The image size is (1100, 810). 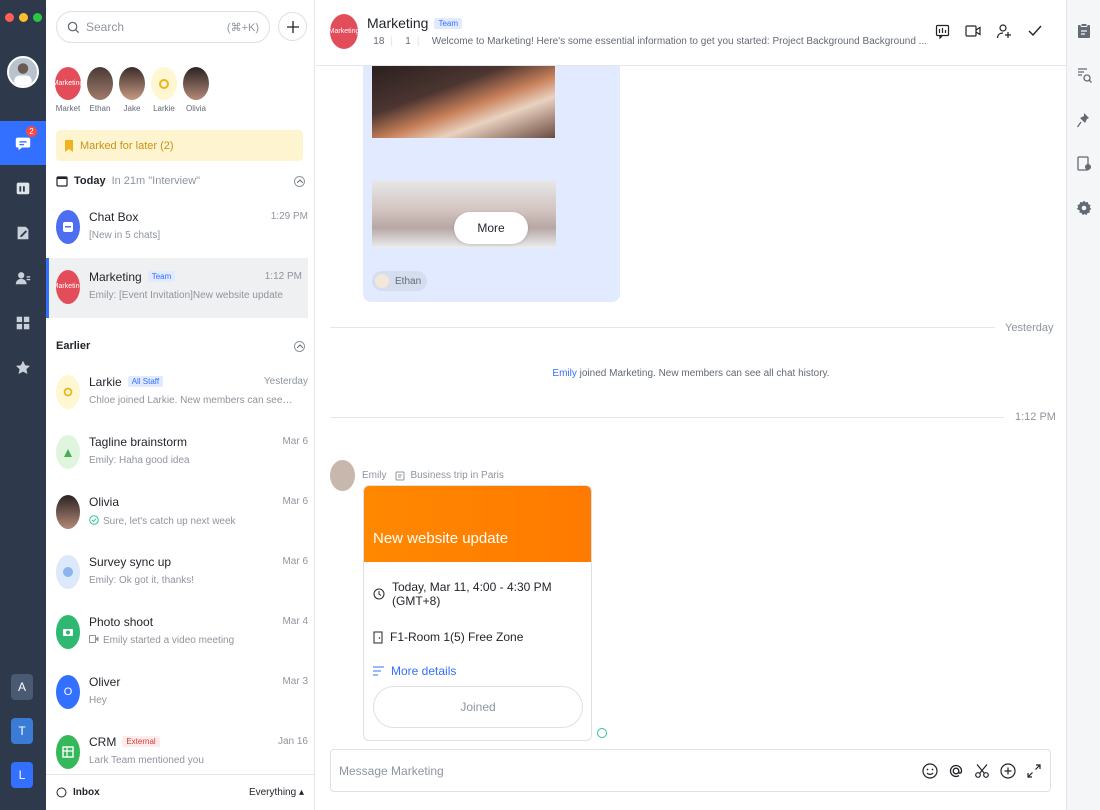 I want to click on scissors-icon, so click(x=981, y=770).